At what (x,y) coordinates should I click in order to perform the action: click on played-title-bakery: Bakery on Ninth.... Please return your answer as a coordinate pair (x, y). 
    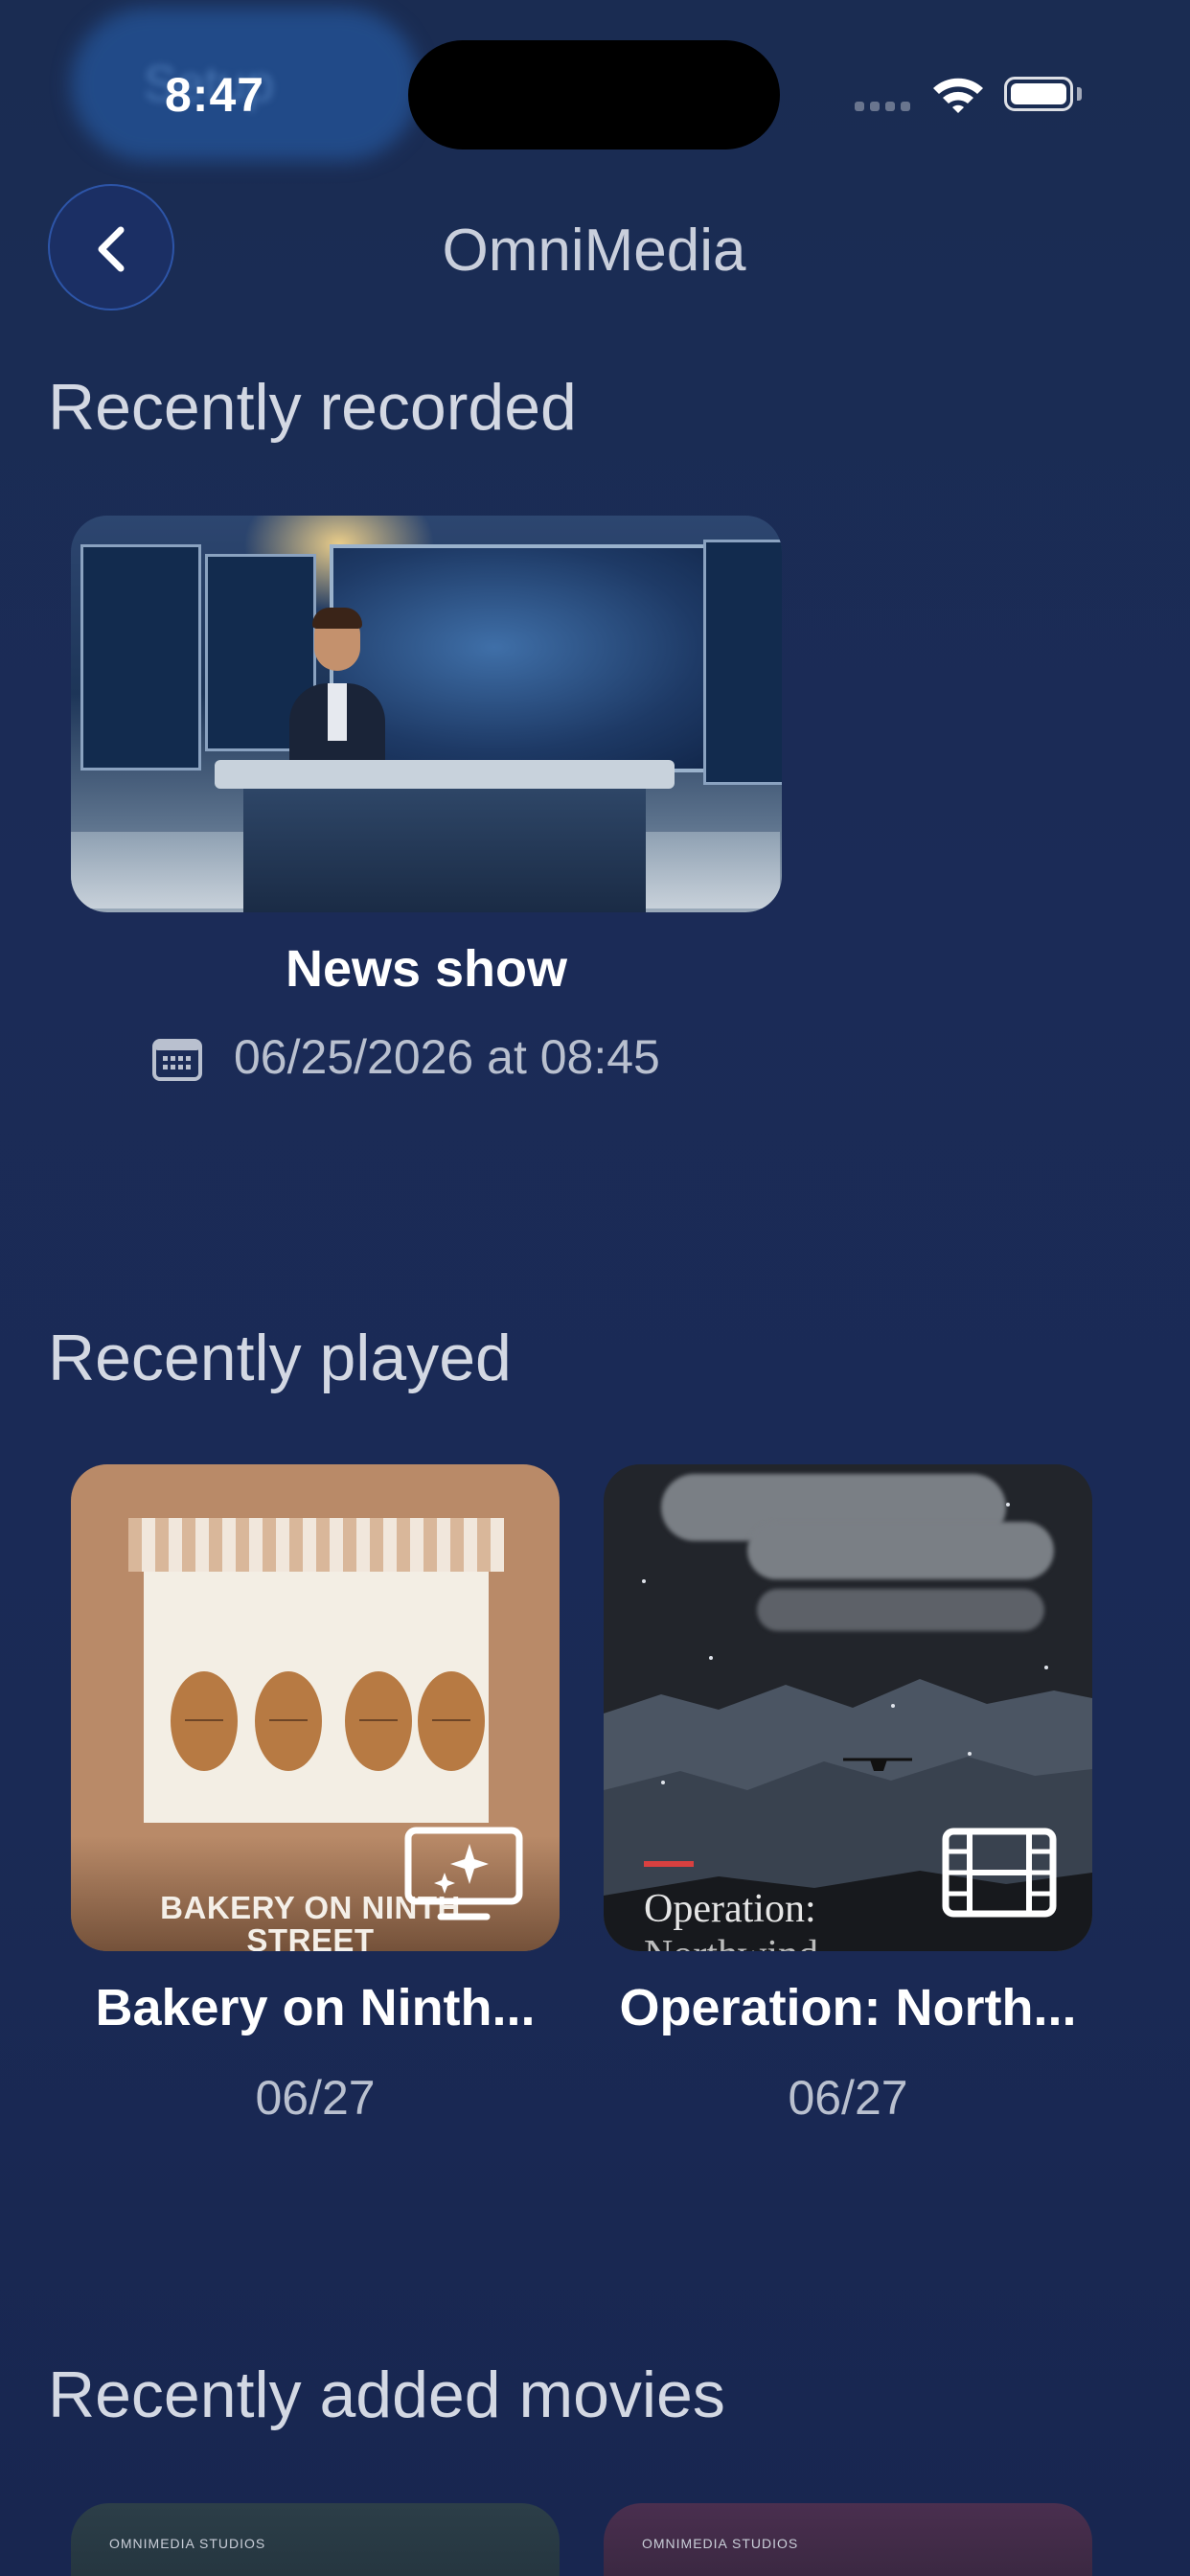
    Looking at the image, I should click on (316, 2007).